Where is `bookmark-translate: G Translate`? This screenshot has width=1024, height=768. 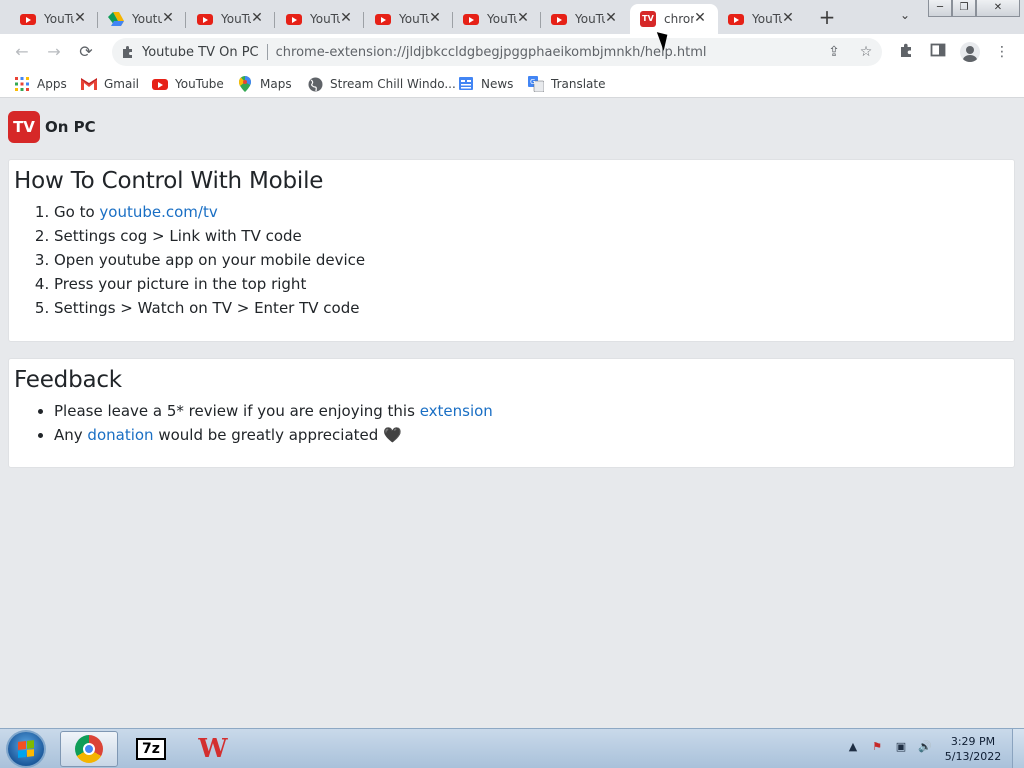 bookmark-translate: G Translate is located at coordinates (567, 84).